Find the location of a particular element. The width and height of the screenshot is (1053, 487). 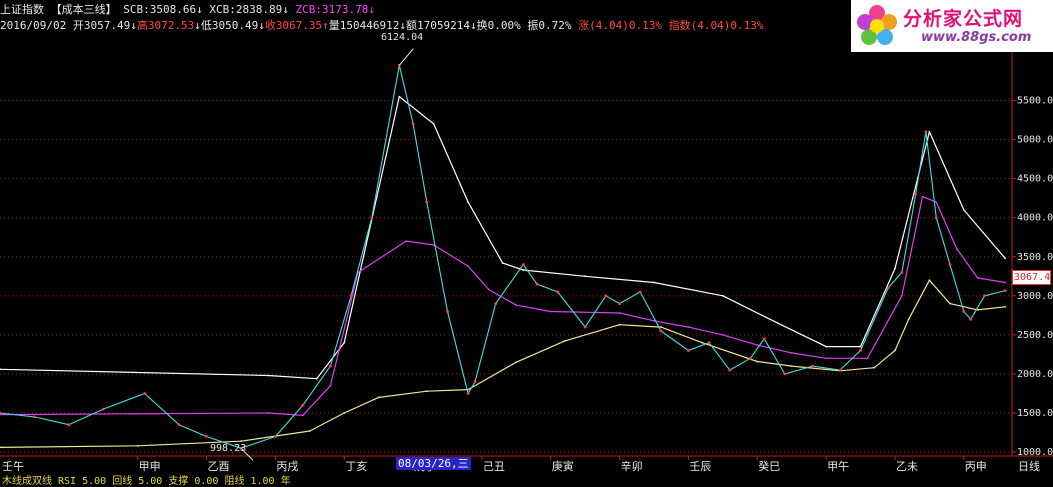

y-tick-label: 4500.0 is located at coordinates (1035, 179).